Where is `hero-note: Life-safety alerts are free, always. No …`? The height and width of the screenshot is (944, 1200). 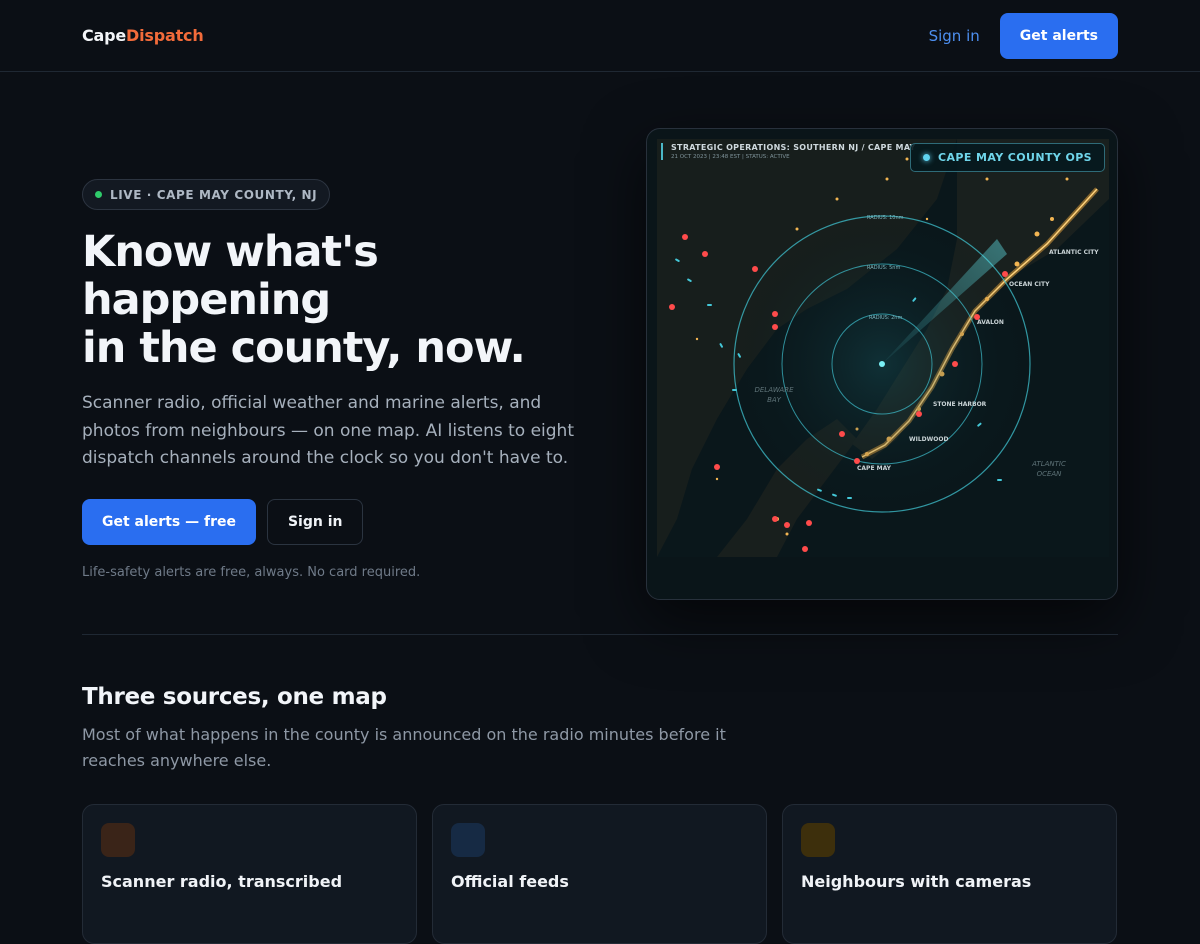
hero-note: Life-safety alerts are free, always. No … is located at coordinates (251, 572).